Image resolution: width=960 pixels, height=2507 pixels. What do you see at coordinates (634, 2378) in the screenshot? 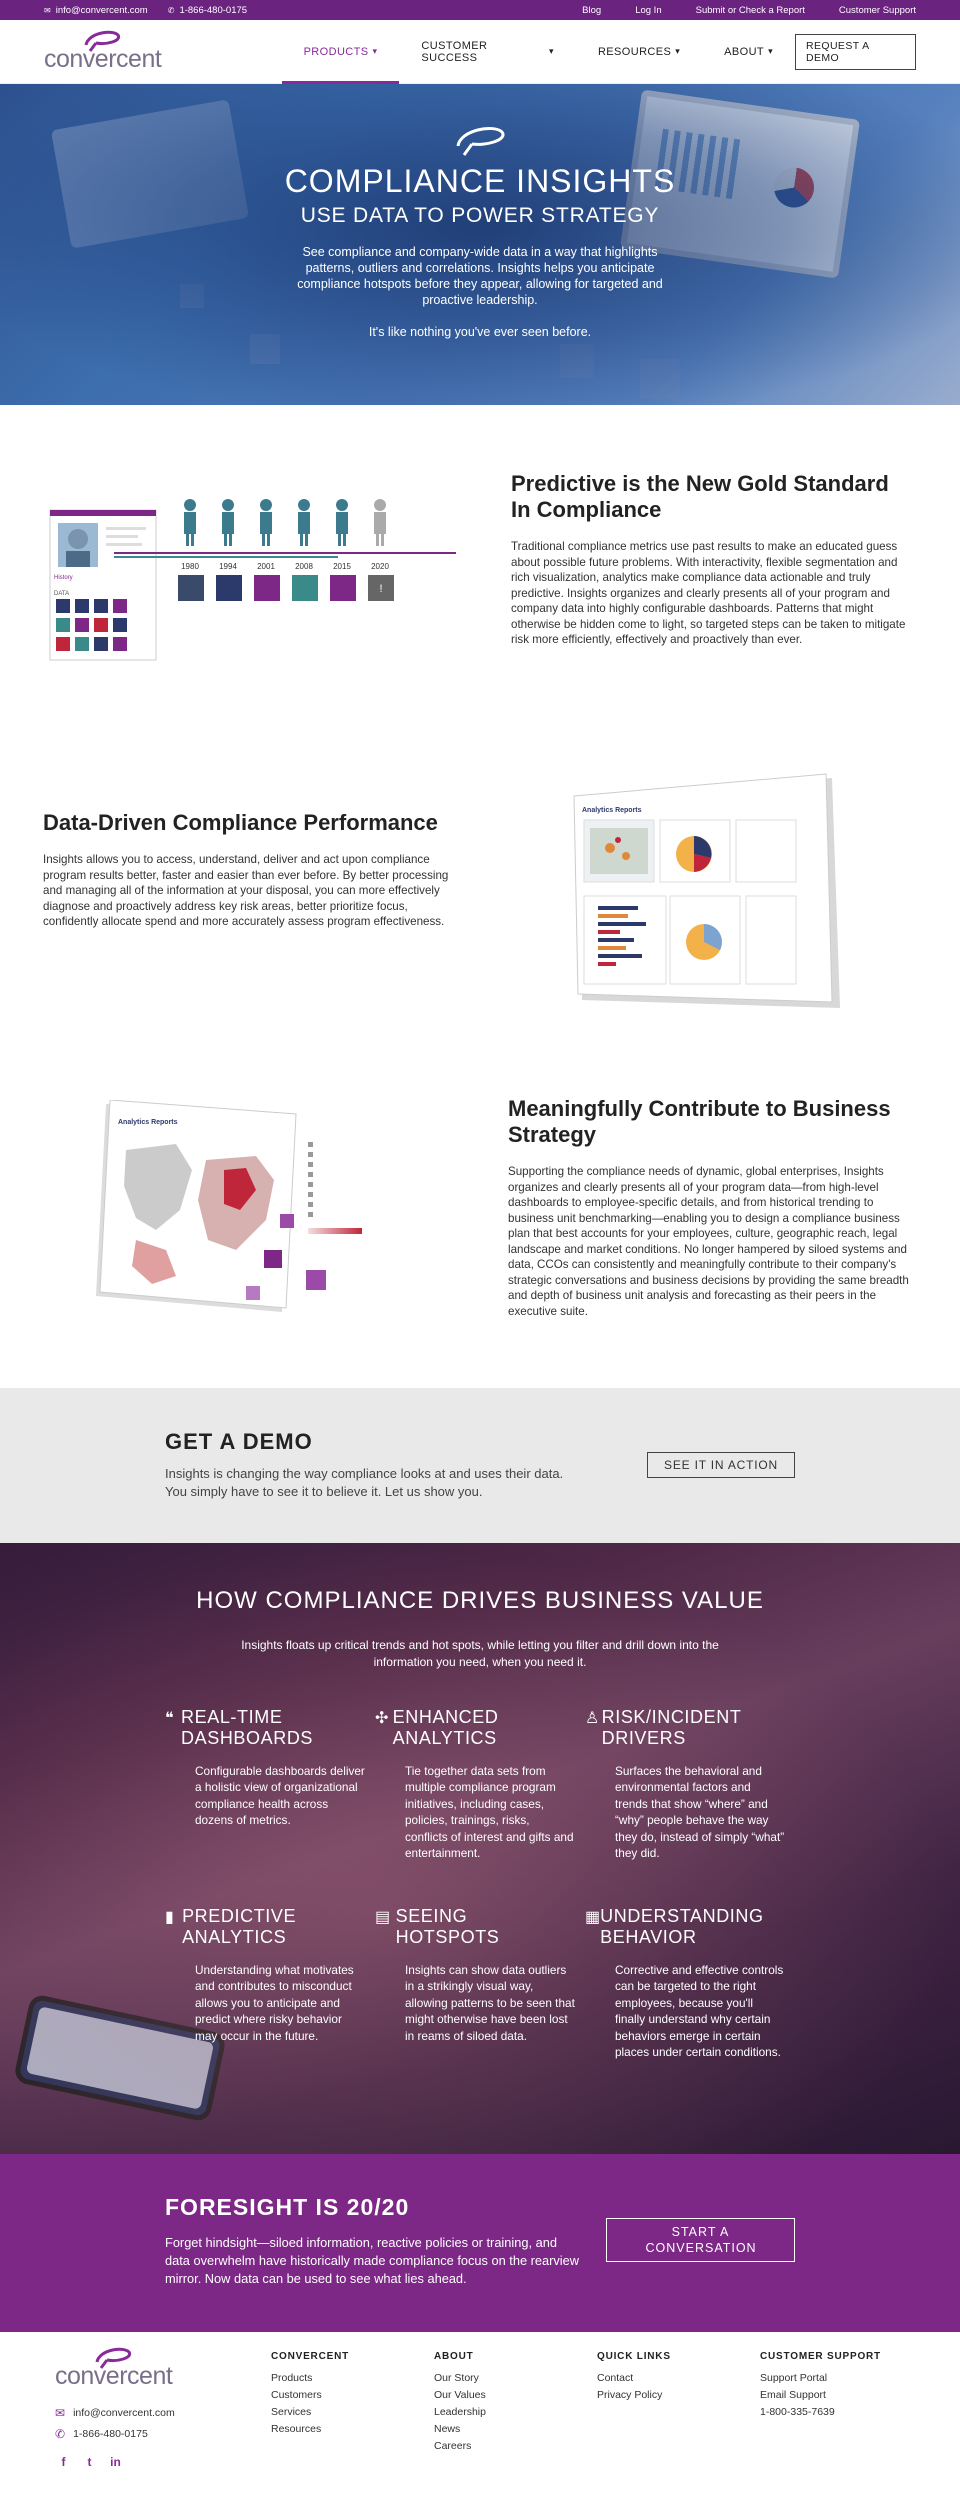
I see `footer-link: Contact` at bounding box center [634, 2378].